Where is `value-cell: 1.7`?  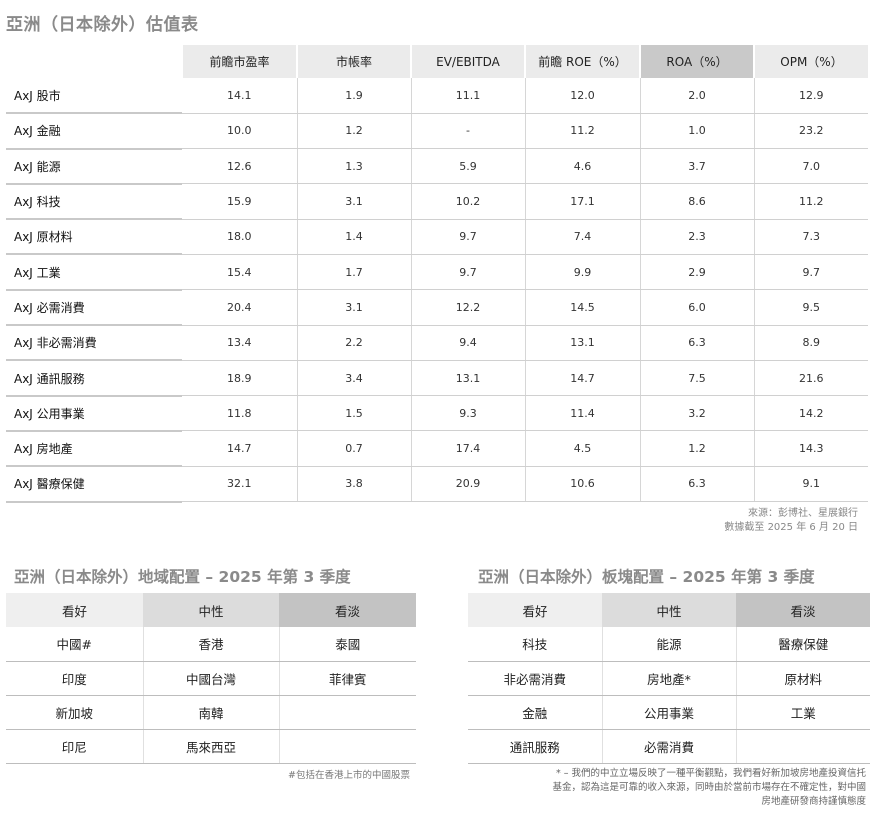
value-cell: 1.7 is located at coordinates (353, 272).